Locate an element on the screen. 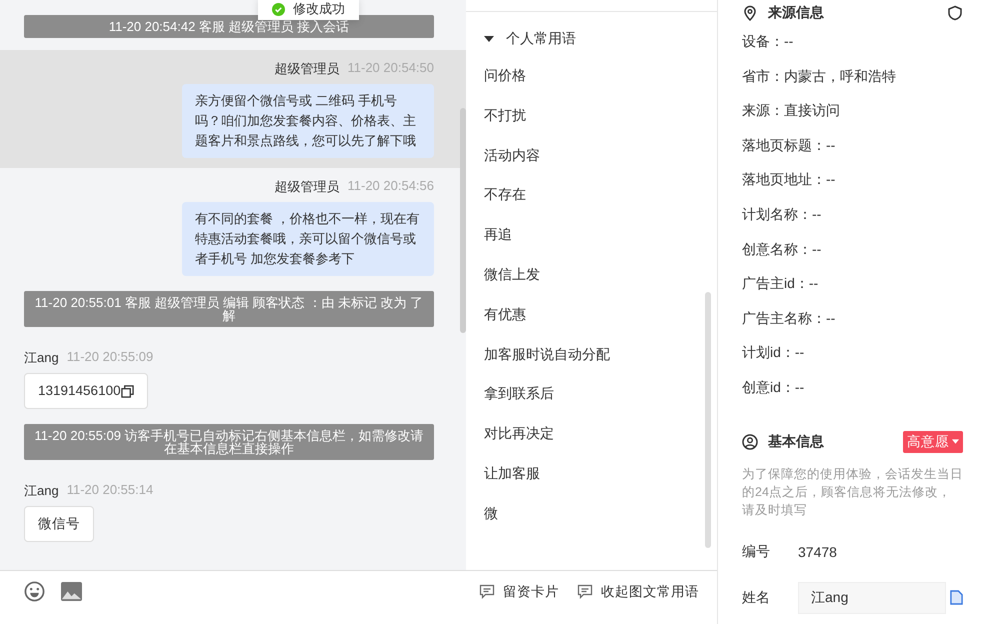 This screenshot has height=624, width=985. message-time: 11-20 20:54:50 is located at coordinates (391, 68).